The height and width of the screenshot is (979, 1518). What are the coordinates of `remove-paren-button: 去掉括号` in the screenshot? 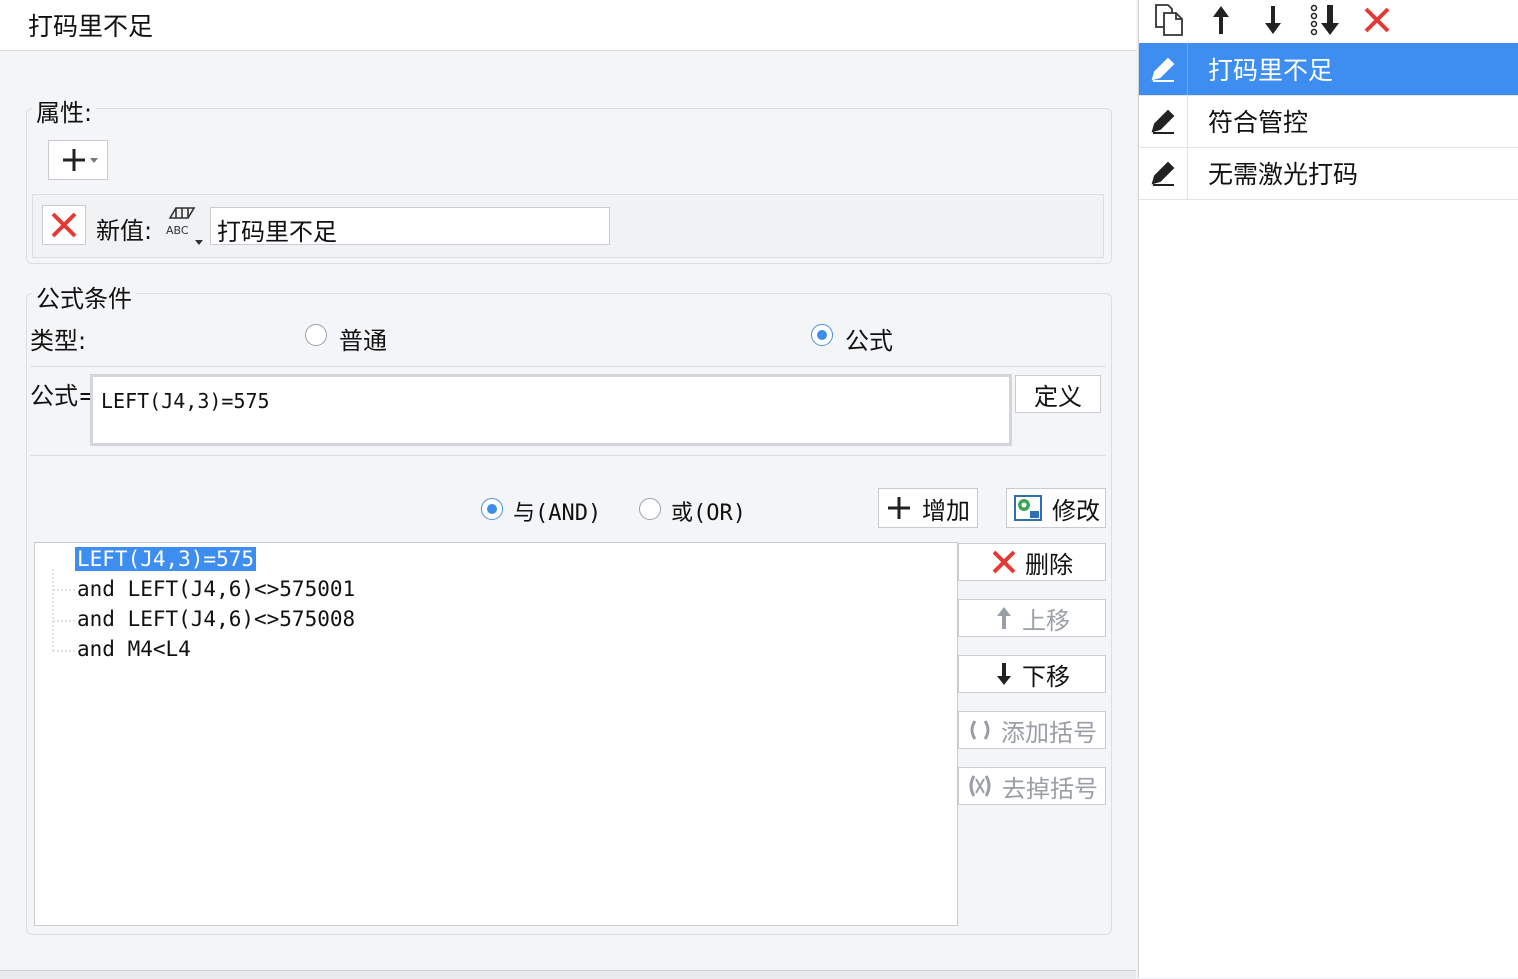 It's located at (1032, 786).